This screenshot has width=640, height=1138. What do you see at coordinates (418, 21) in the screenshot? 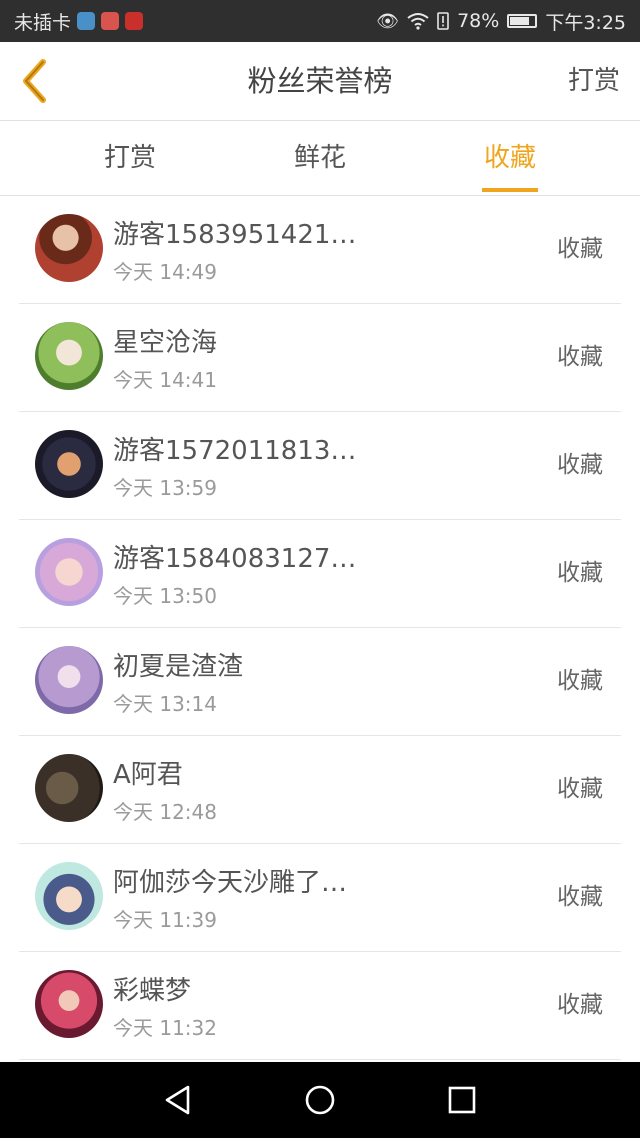
I see `wifi-icon` at bounding box center [418, 21].